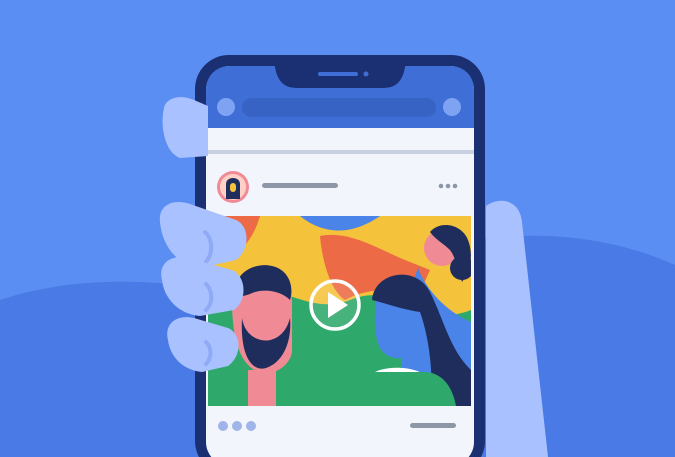  What do you see at coordinates (433, 425) in the screenshot?
I see `post-footer-line` at bounding box center [433, 425].